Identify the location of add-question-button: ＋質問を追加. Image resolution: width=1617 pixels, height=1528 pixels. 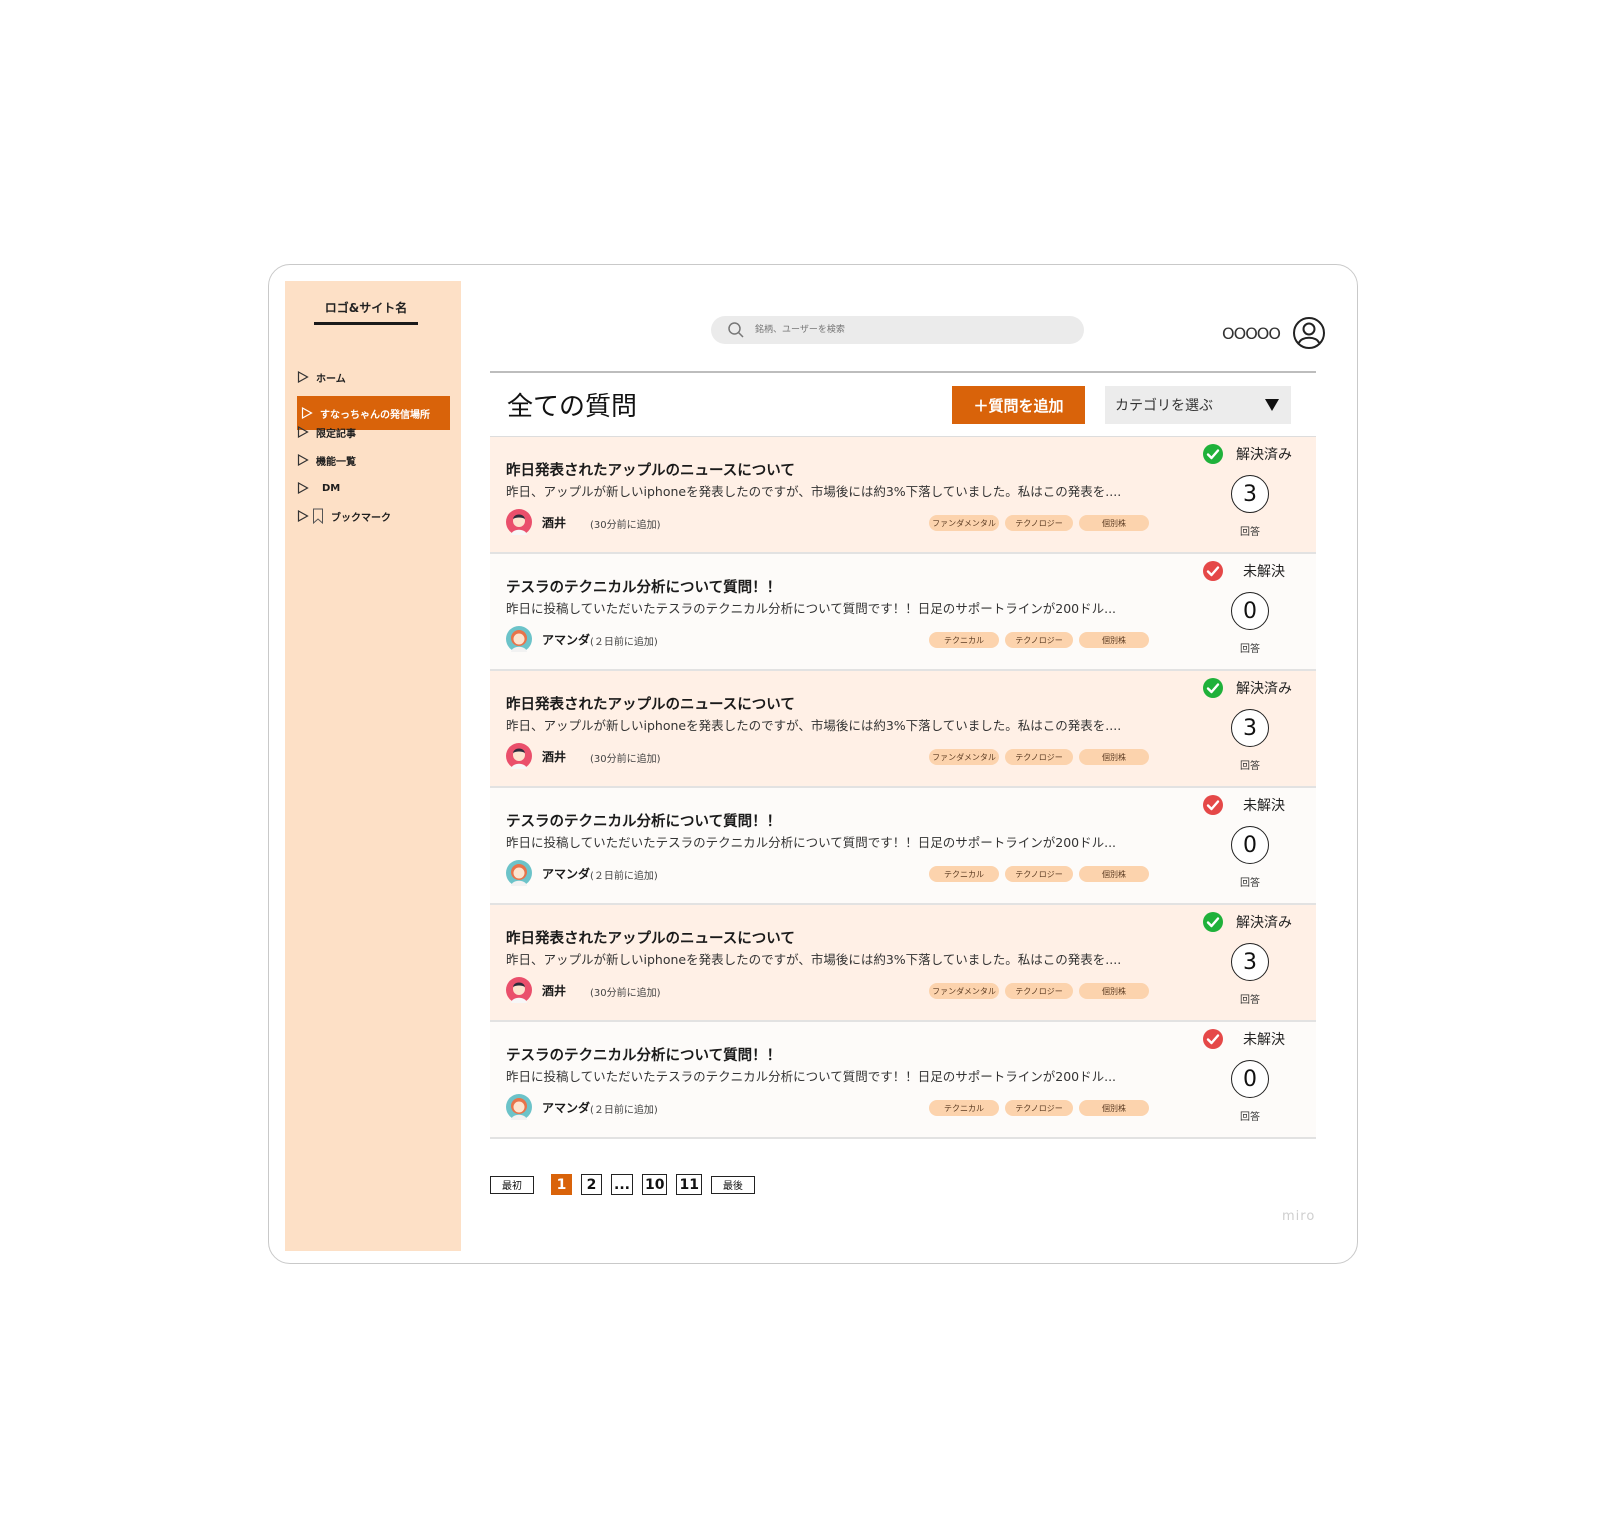
(1018, 405).